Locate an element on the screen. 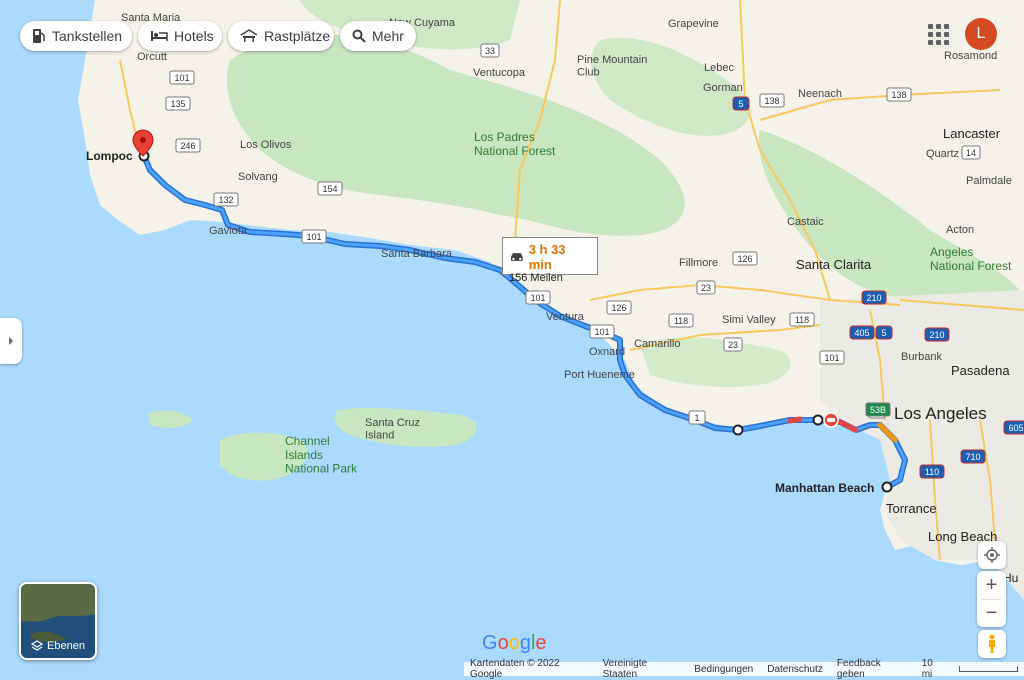 This screenshot has height=680, width=1024. traffic-red is located at coordinates (795, 420).